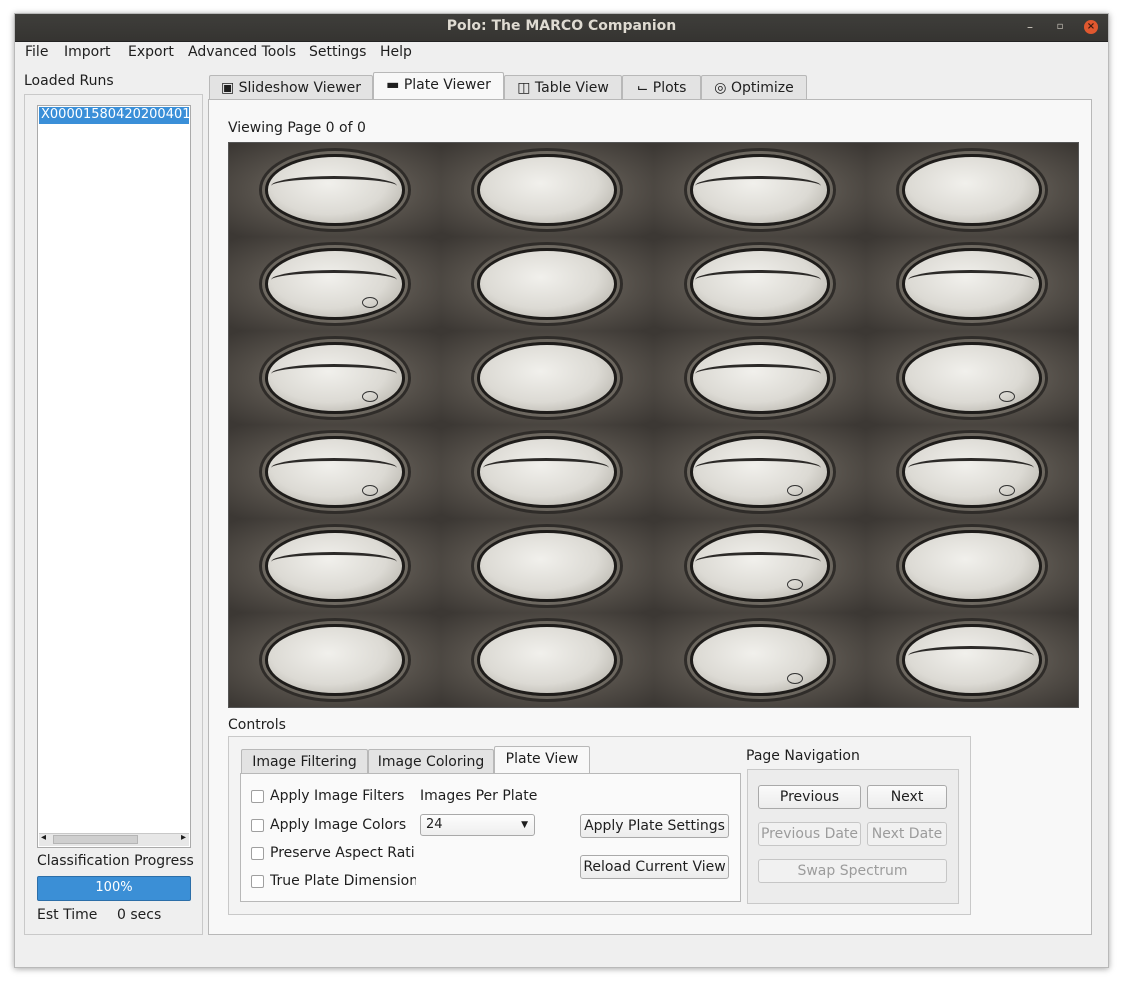 Image resolution: width=1127 pixels, height=985 pixels. Describe the element at coordinates (43, 837) in the screenshot. I see `scroll-left-icon: ◂` at that location.